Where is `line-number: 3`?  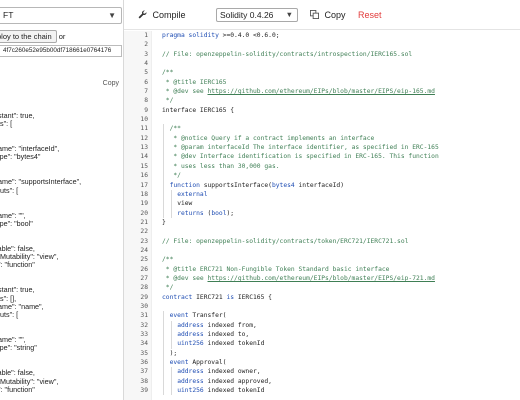
line-number: 3 is located at coordinates (146, 54).